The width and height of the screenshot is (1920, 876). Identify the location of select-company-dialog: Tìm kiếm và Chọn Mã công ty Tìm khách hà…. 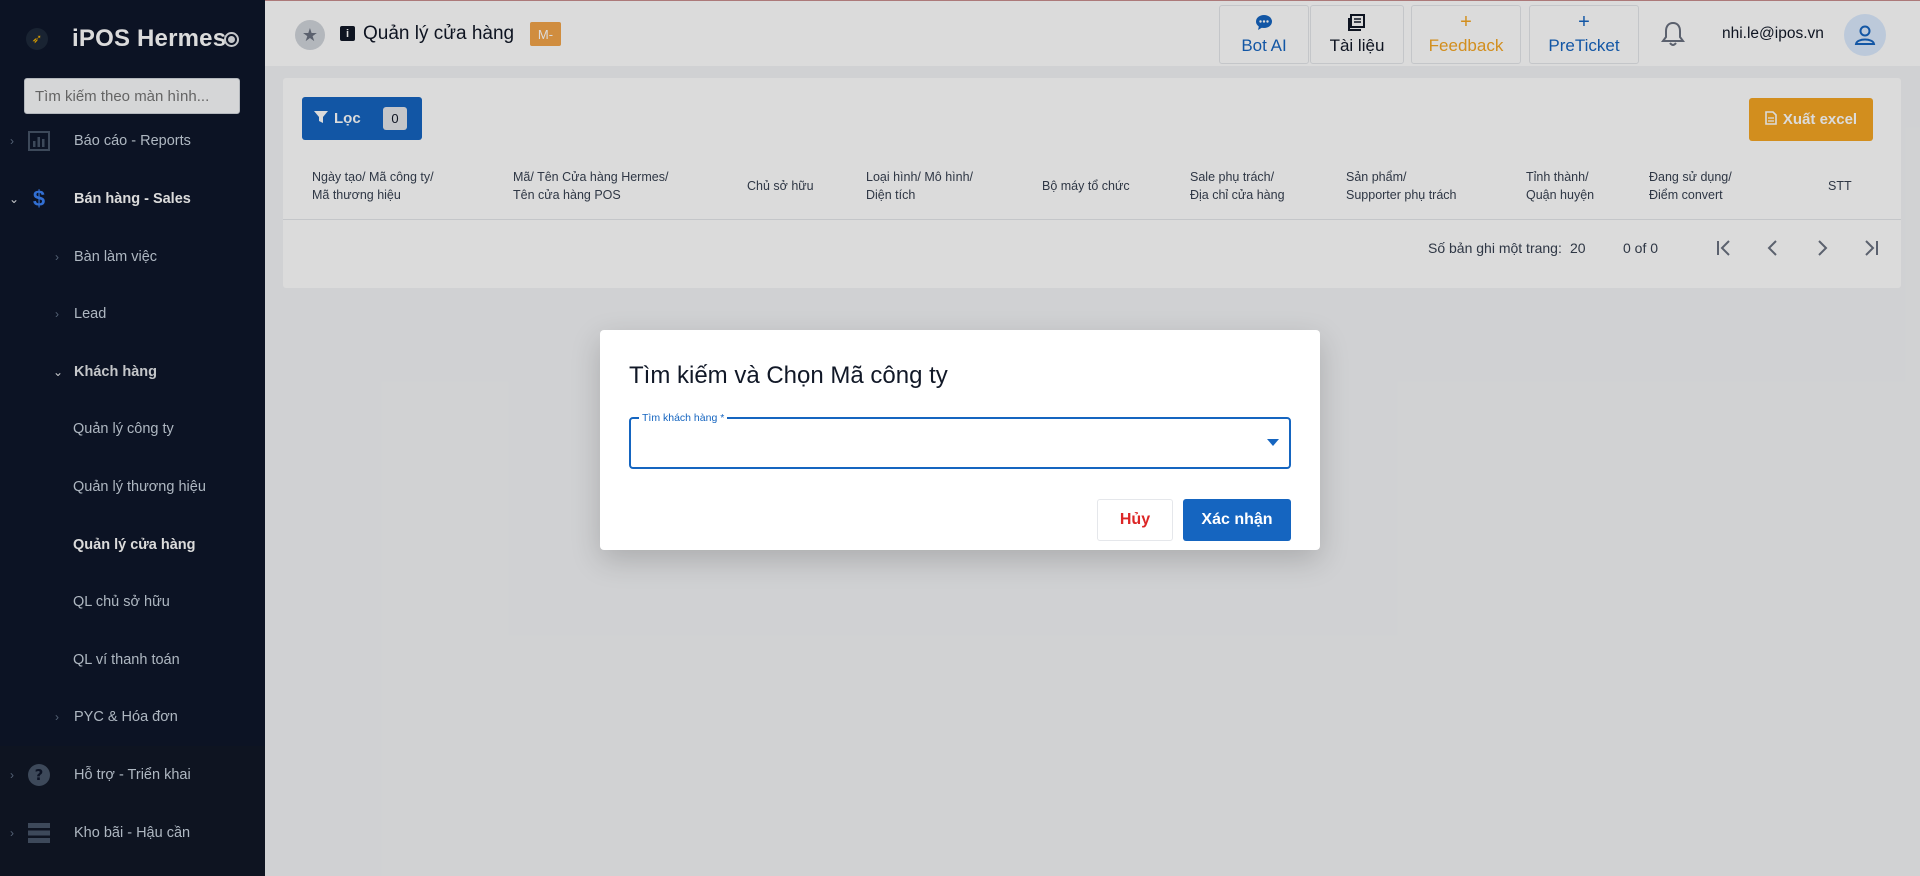
(960, 440).